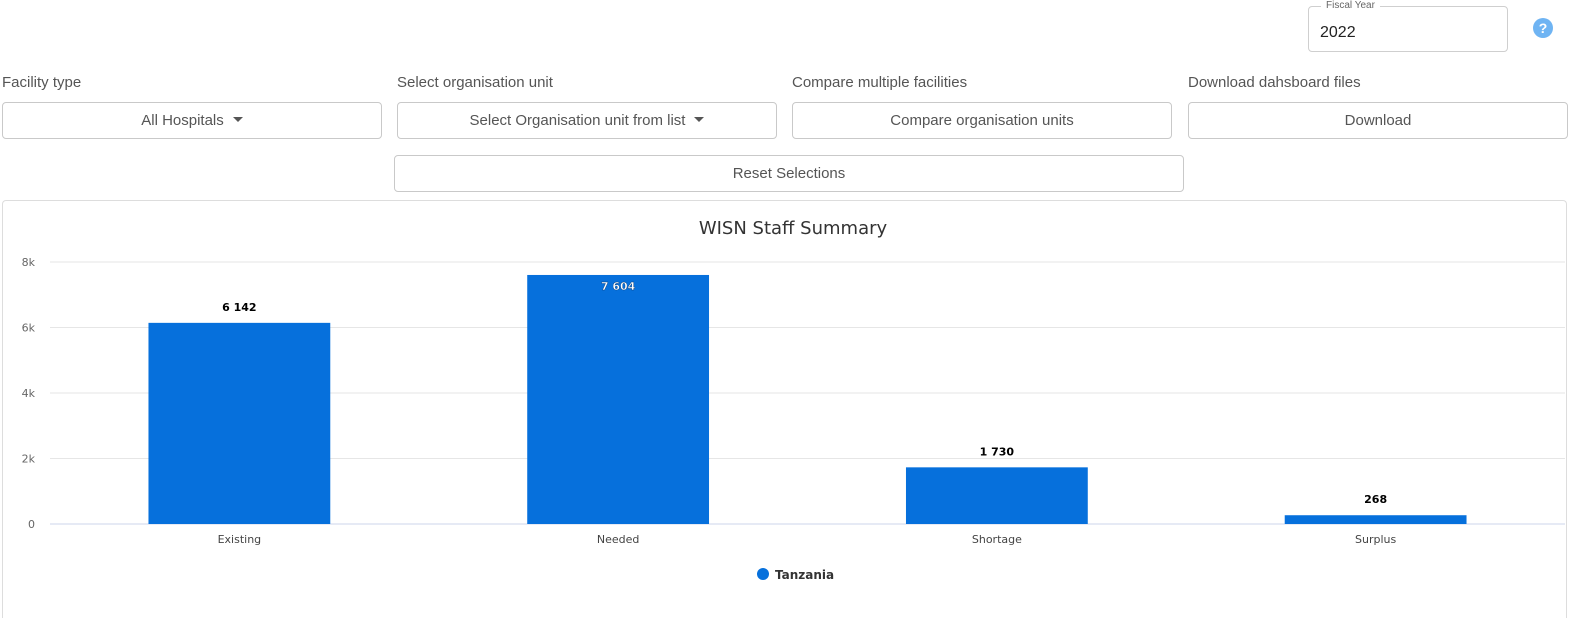  What do you see at coordinates (182, 120) in the screenshot?
I see `facility-type-button-label: All Hospitals` at bounding box center [182, 120].